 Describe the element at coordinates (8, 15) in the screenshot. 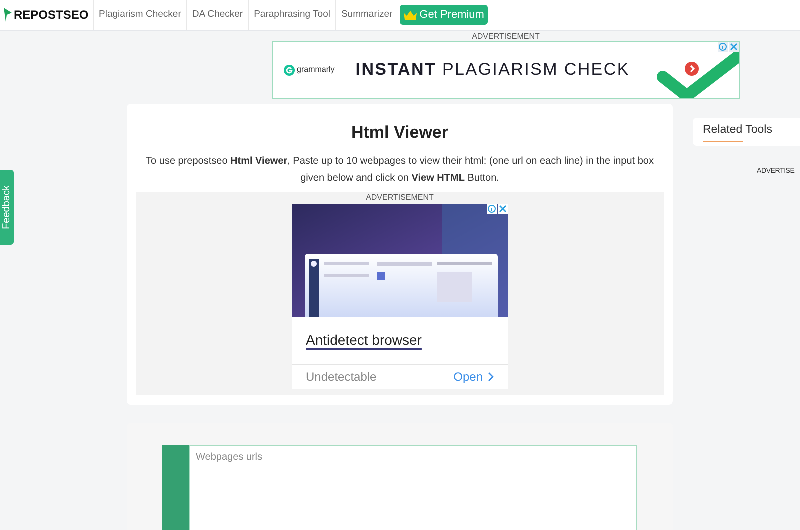

I see `logo-icon` at that location.